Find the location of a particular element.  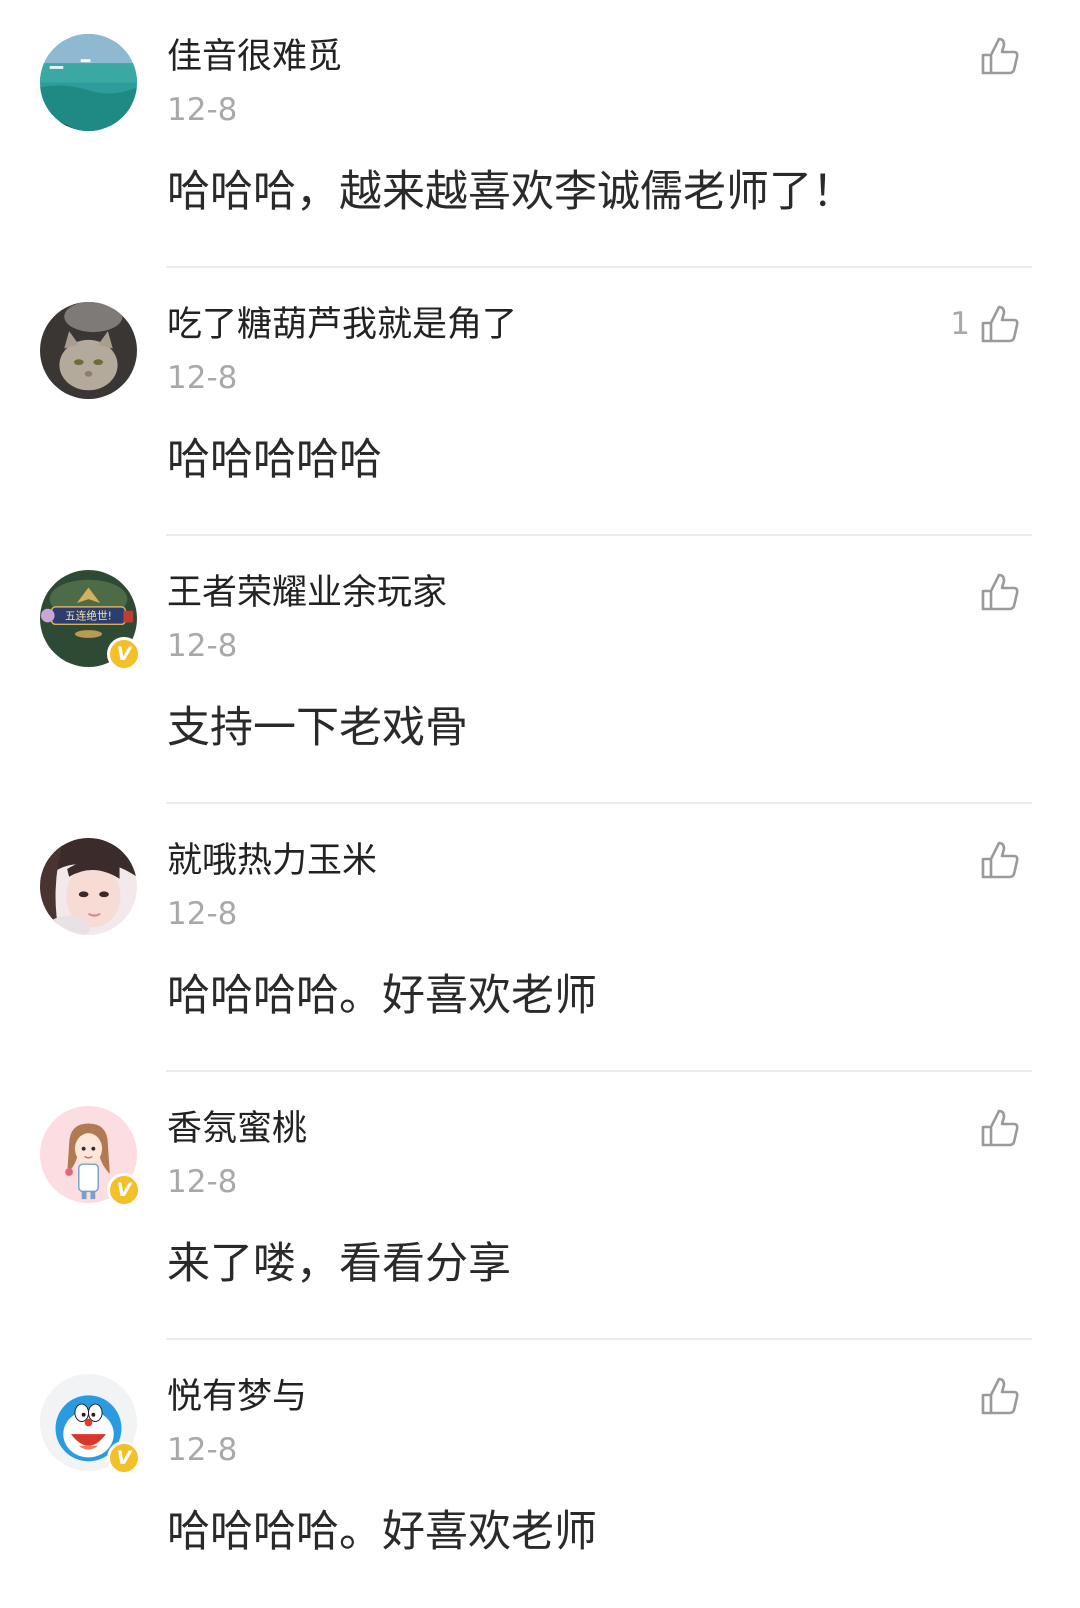

username: 佳音很难觅 is located at coordinates (254, 57).